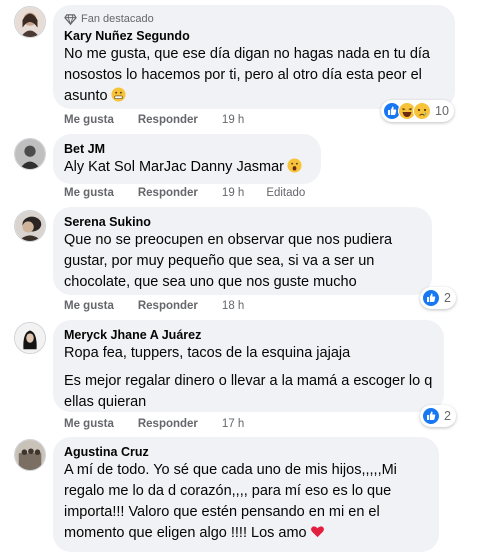 Image resolution: width=497 pixels, height=557 pixels. I want to click on comment-text: Aly Kat Sol MarJac Danny Jasmar, so click(187, 167).